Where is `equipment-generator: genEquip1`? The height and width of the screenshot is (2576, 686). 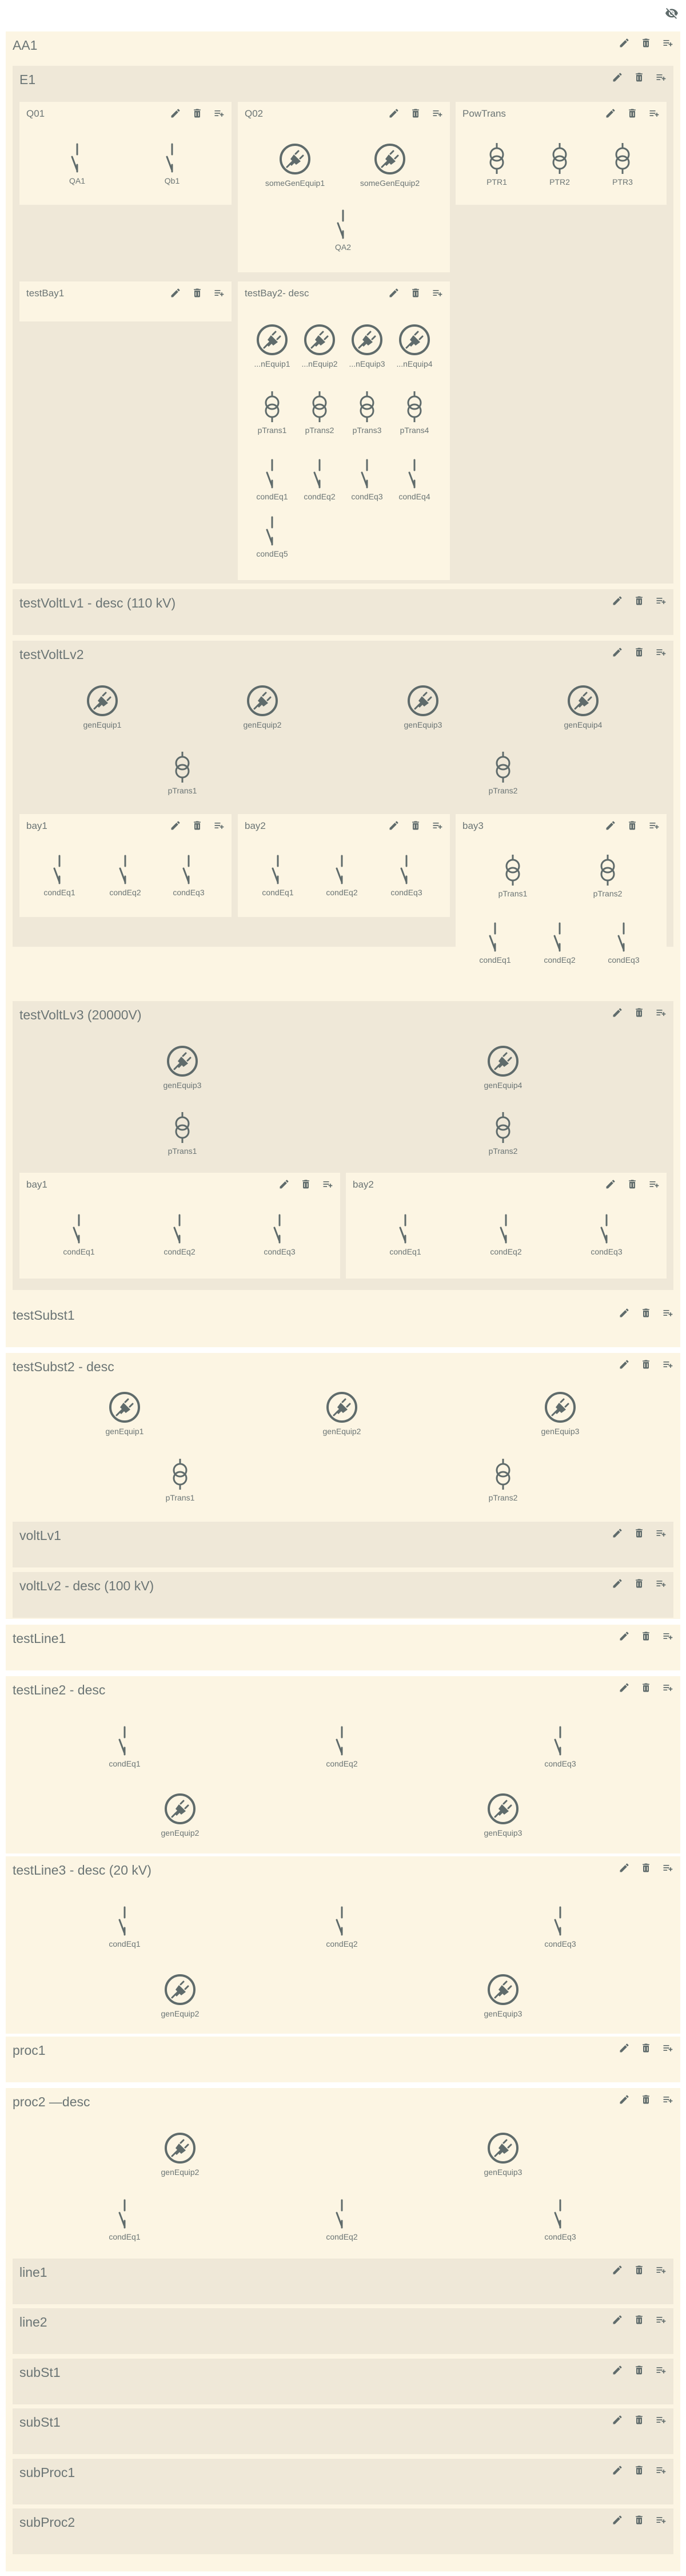
equipment-generator: genEquip1 is located at coordinates (102, 706).